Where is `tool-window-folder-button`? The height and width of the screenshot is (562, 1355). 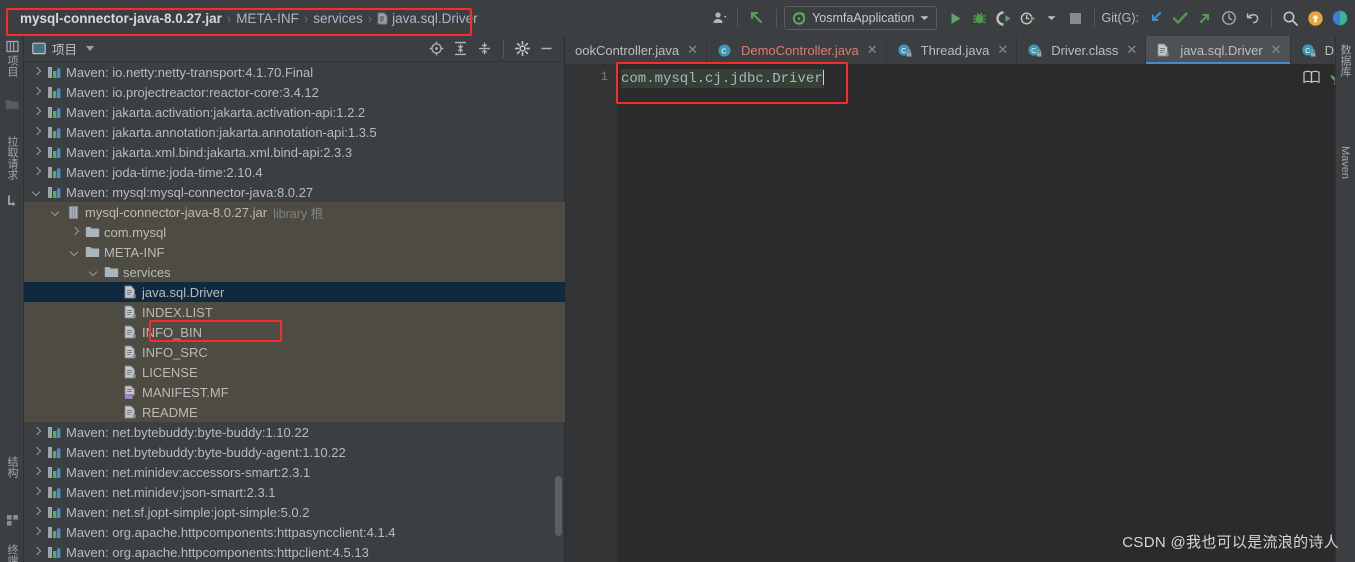 tool-window-folder-button is located at coordinates (12, 104).